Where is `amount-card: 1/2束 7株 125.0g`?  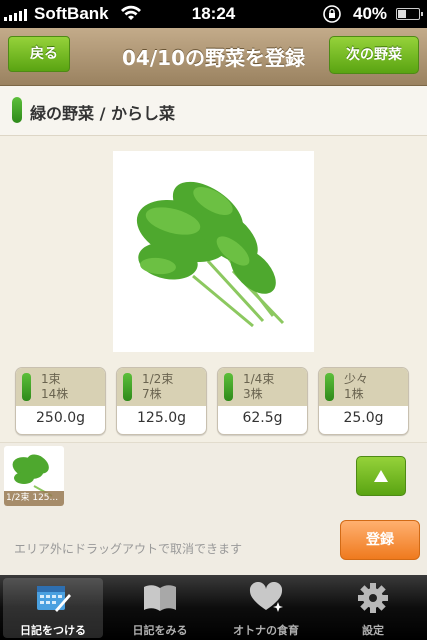
amount-card: 1/2束 7株 125.0g is located at coordinates (161, 401).